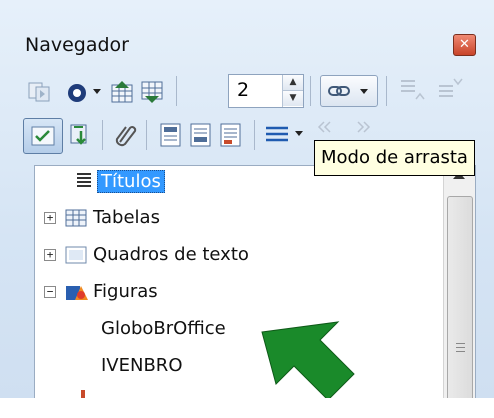  What do you see at coordinates (460, 297) in the screenshot?
I see `scrollbar-thumb` at bounding box center [460, 297].